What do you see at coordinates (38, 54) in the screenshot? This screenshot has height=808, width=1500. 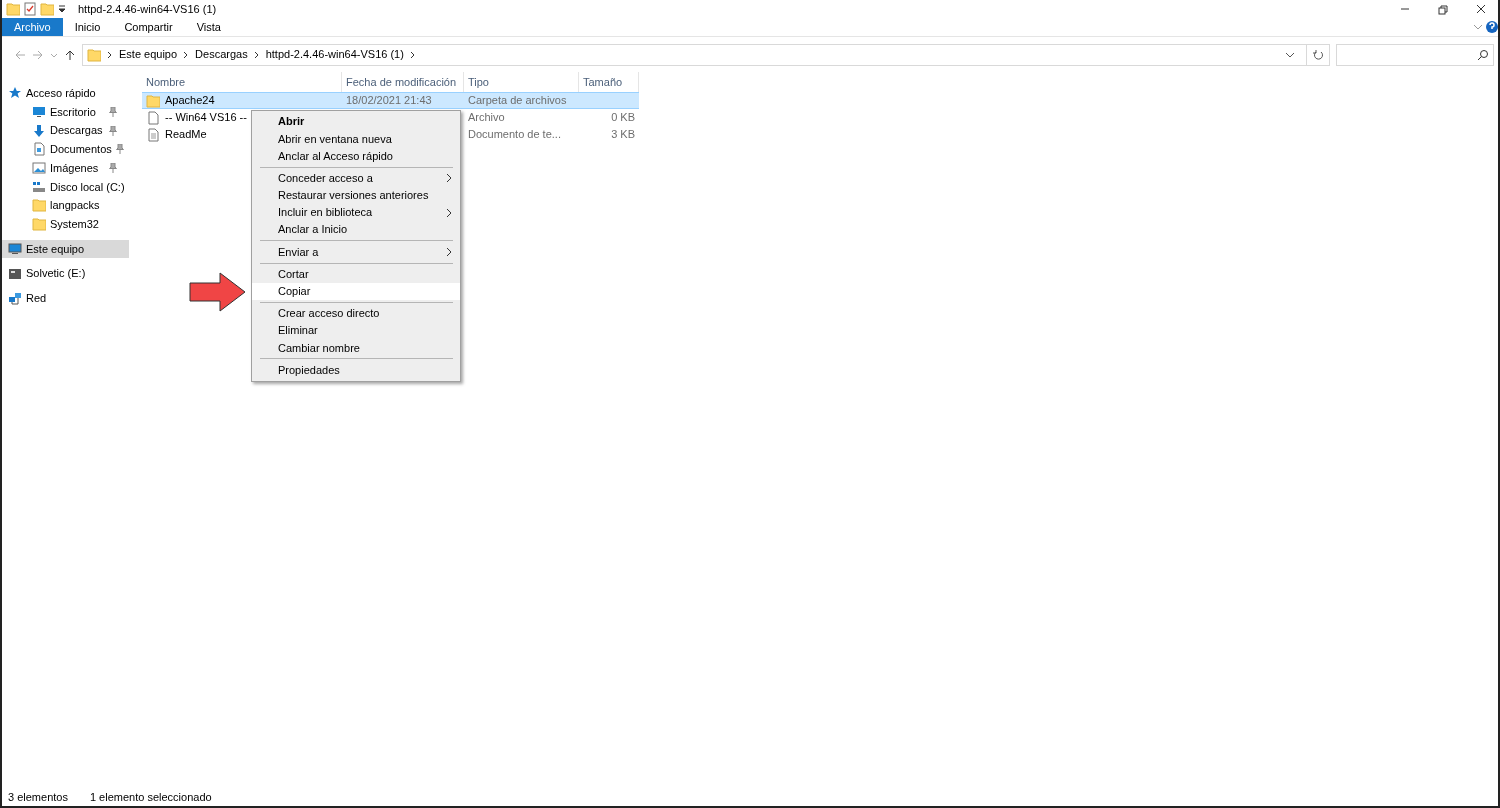 I see `forward-arrow-icon` at bounding box center [38, 54].